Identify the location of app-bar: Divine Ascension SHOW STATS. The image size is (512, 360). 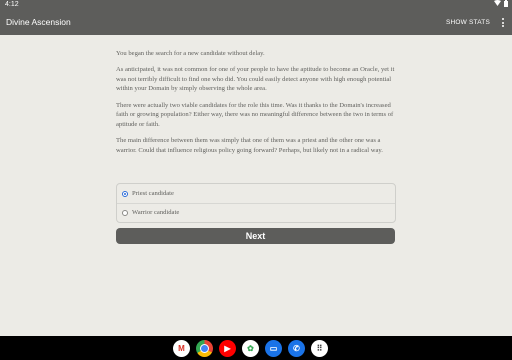
(256, 22).